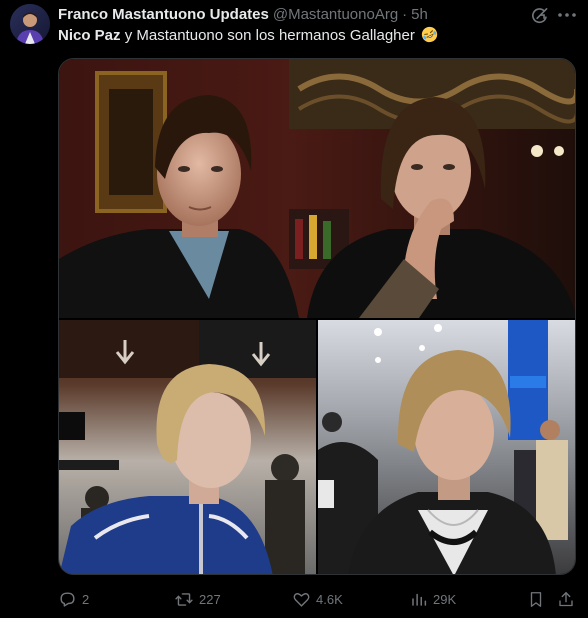 The height and width of the screenshot is (618, 588). What do you see at coordinates (197, 599) in the screenshot?
I see `repost-button: 227` at bounding box center [197, 599].